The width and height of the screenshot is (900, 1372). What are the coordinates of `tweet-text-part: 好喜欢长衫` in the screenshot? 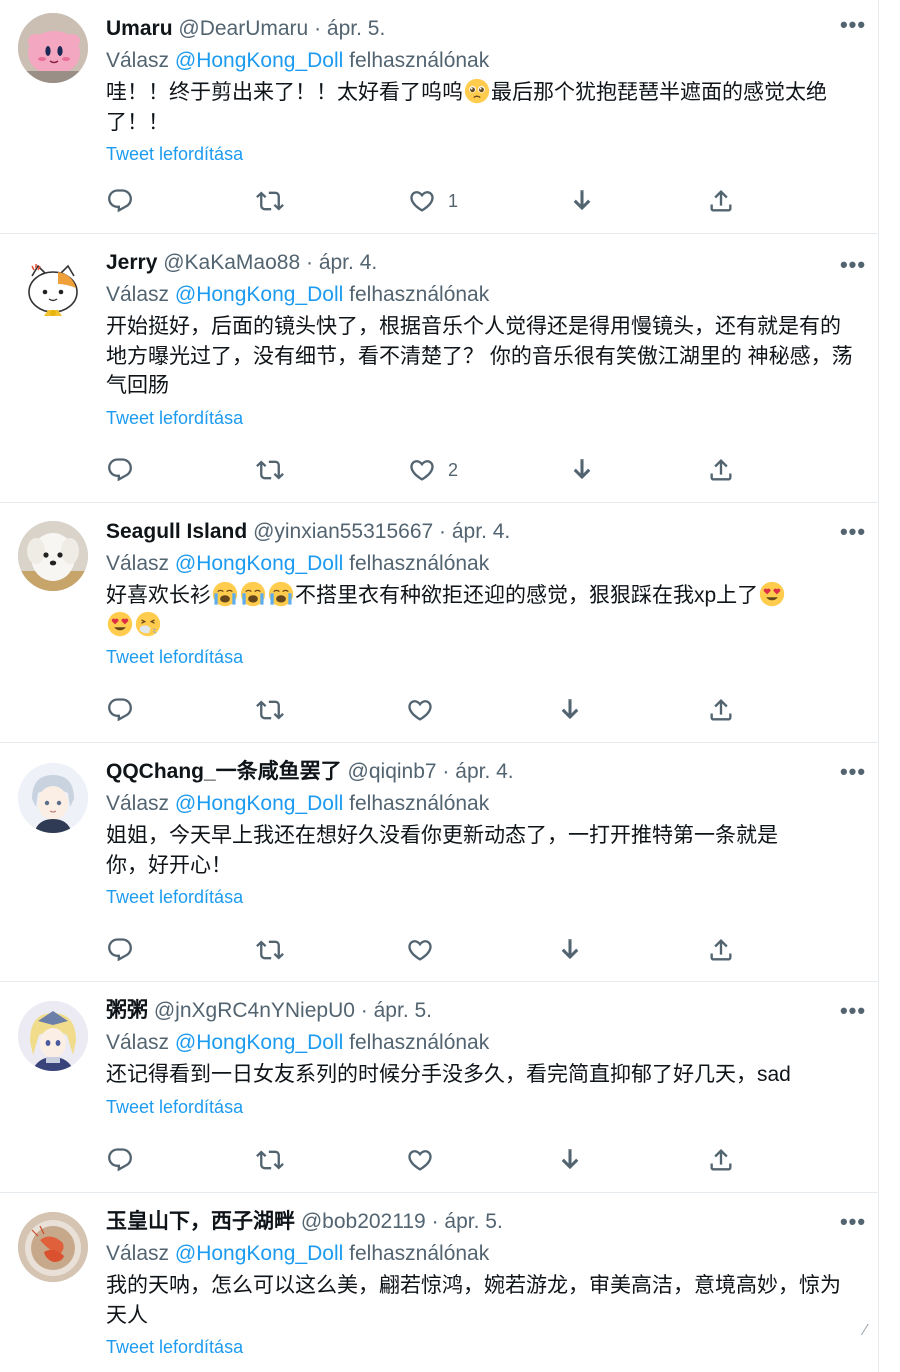 It's located at (158, 595).